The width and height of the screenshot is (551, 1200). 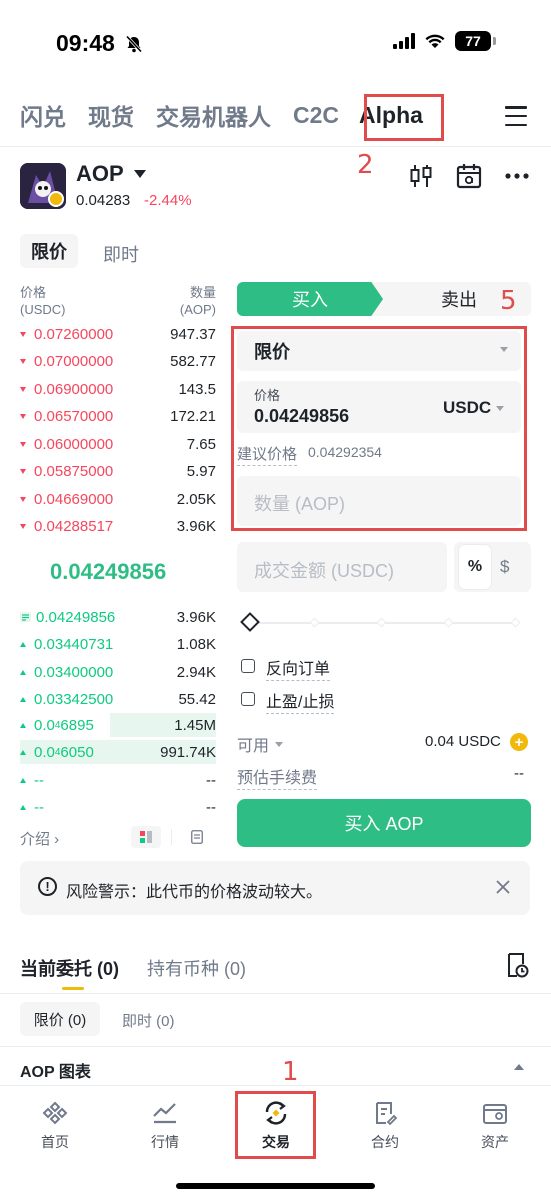 I want to click on price-header-label: 价格, so click(x=33, y=292).